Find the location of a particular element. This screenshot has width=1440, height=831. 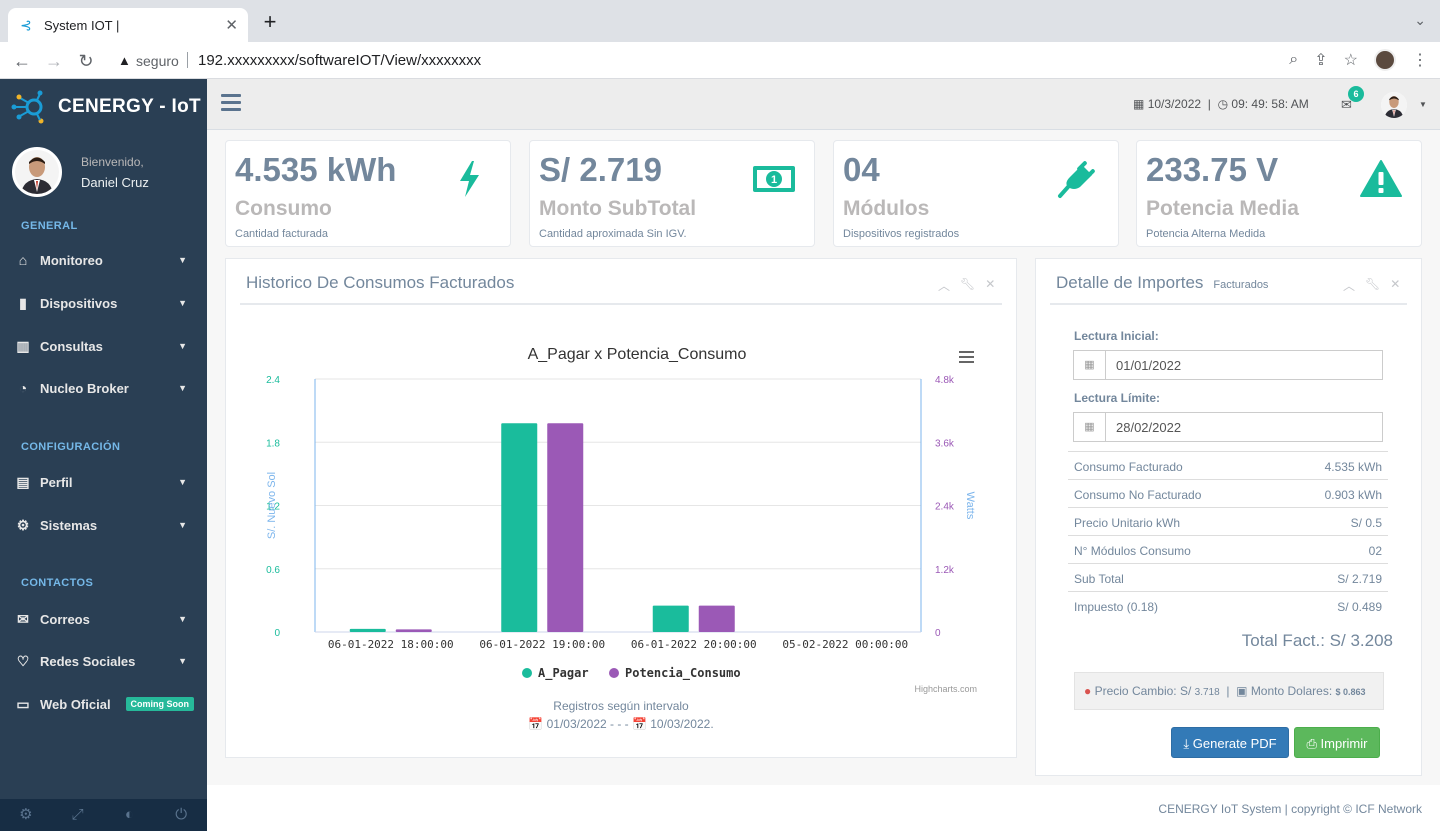

user-profile: Bienvenido, Daniel Cruz is located at coordinates (80, 172).